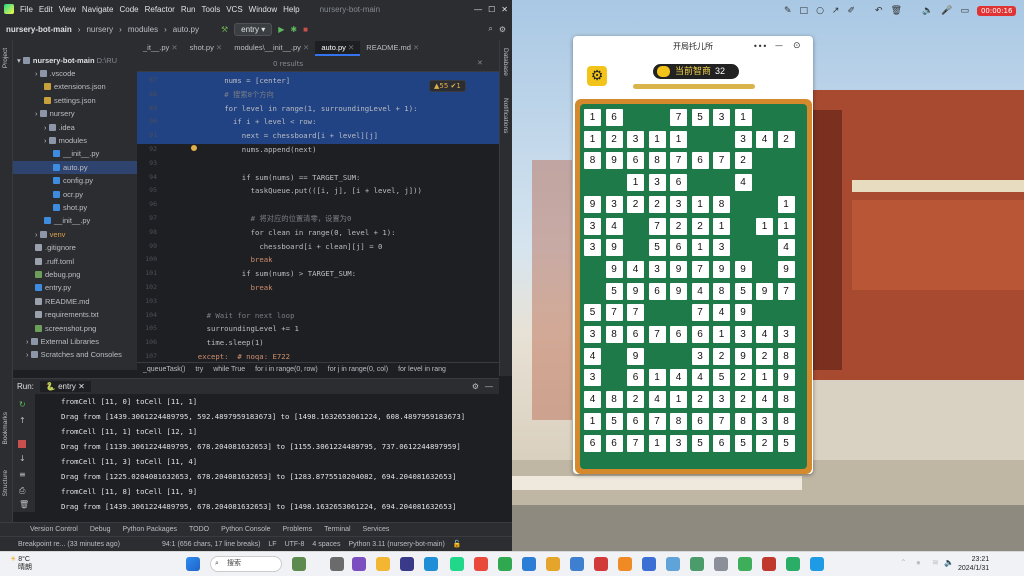 The width and height of the screenshot is (1024, 576). What do you see at coordinates (143, 29) in the screenshot?
I see `nav-crumb-modules: modules` at bounding box center [143, 29].